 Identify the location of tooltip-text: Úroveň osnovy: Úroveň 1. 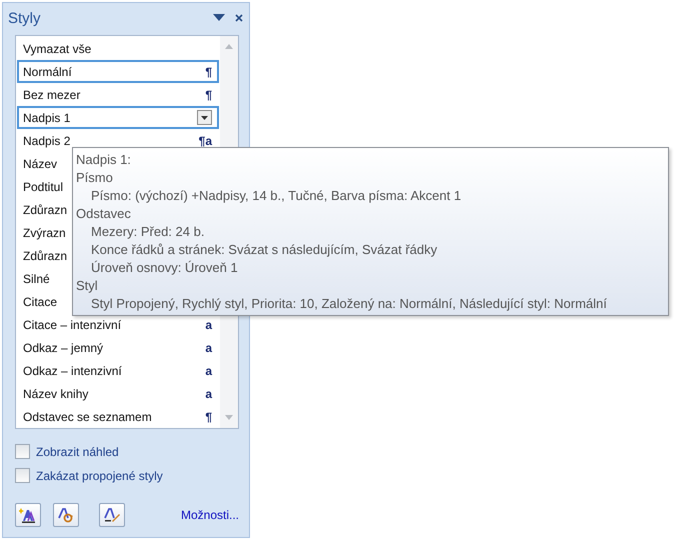
(164, 268).